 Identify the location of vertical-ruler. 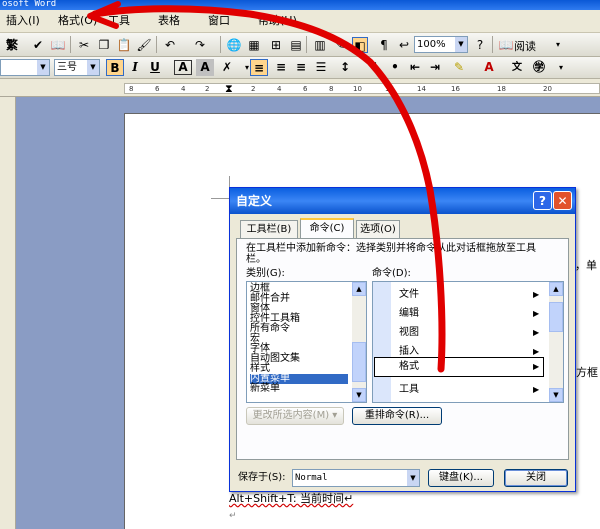
(8, 313).